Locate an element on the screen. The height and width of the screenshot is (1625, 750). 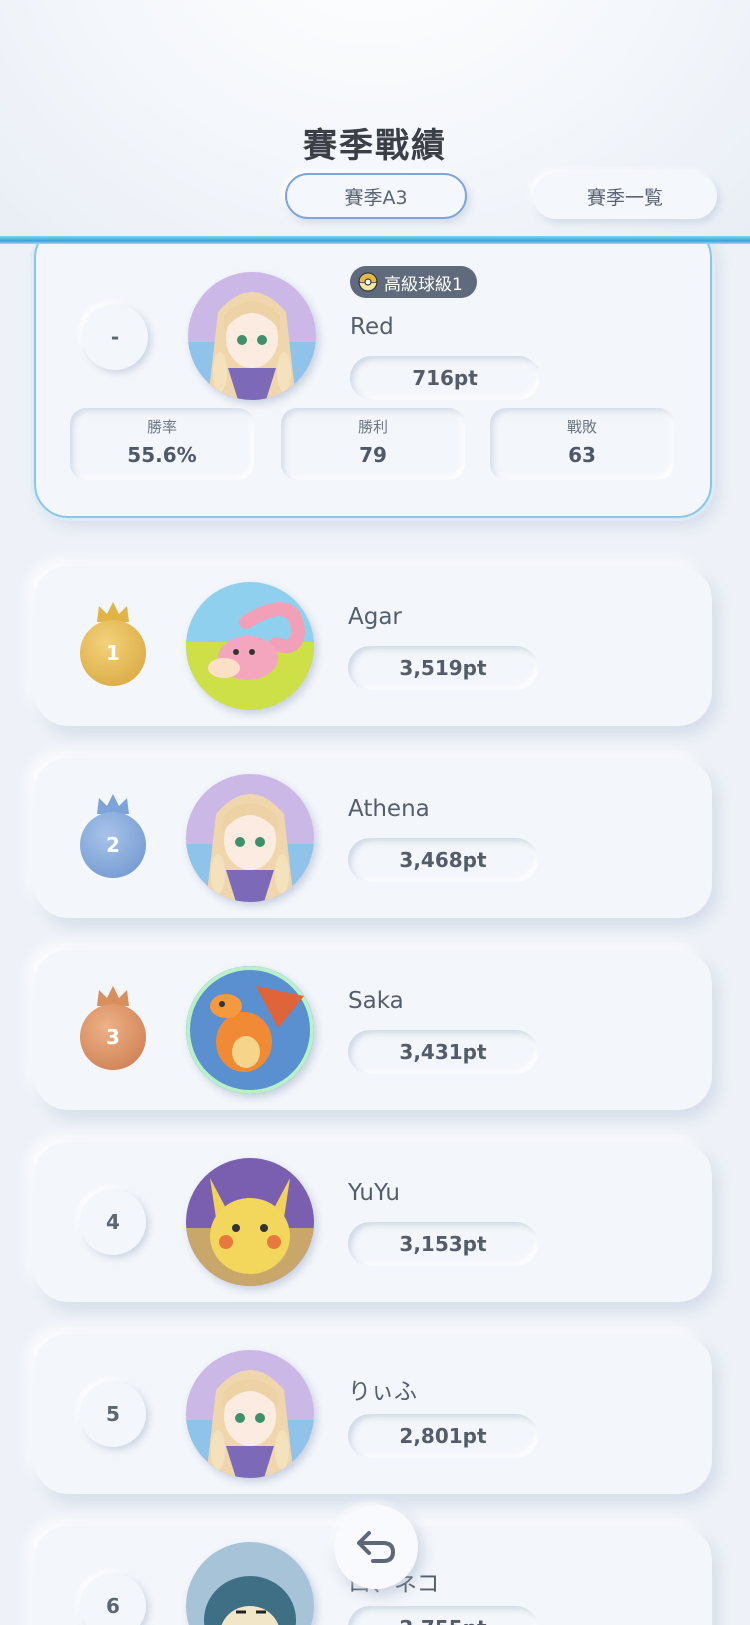
pikachu-avatar-icon is located at coordinates (250, 1222).